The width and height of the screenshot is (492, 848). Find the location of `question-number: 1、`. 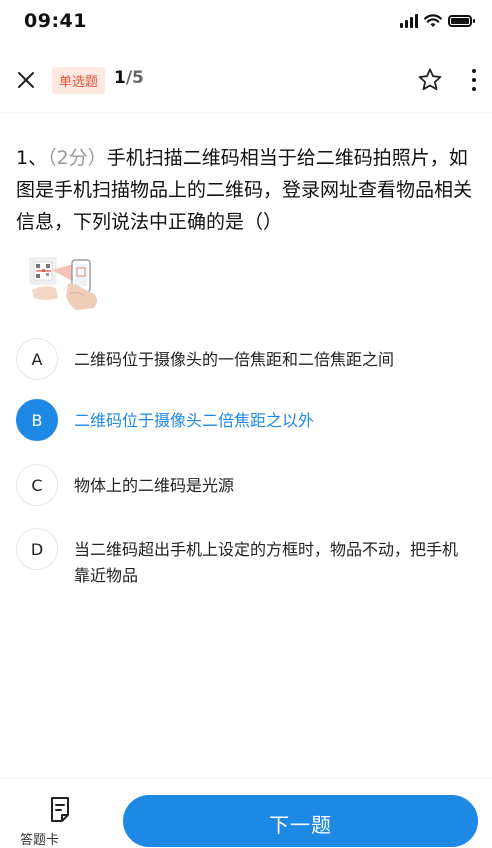

question-number: 1、 is located at coordinates (32, 158).